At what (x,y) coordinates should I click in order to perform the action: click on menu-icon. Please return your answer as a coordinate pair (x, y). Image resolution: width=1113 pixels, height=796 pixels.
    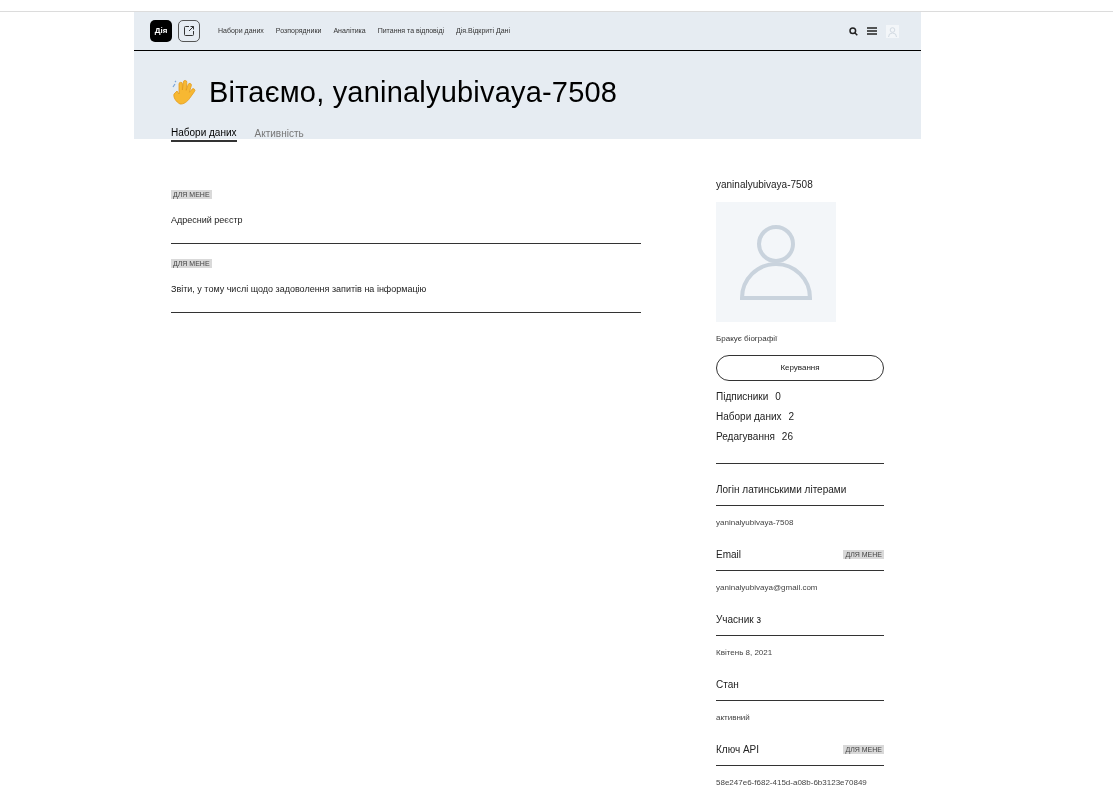
    Looking at the image, I should click on (872, 31).